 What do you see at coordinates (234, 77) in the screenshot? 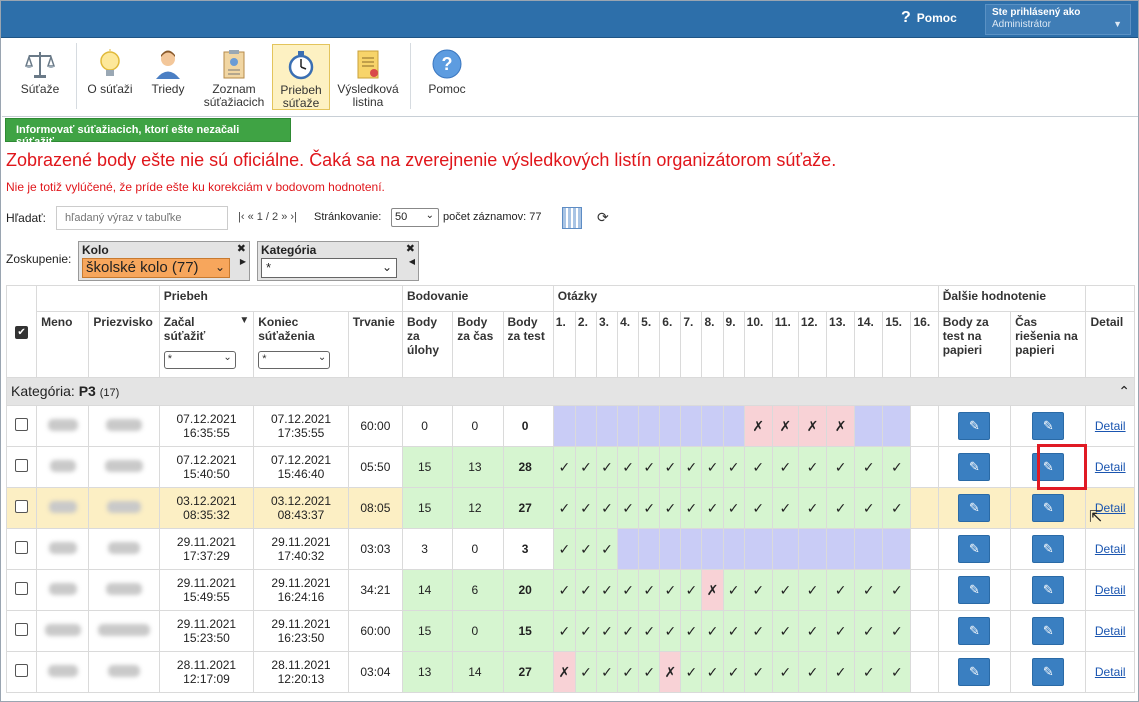
I see `toolbar-item-zoznam: Zoznam súťažiacich` at bounding box center [234, 77].